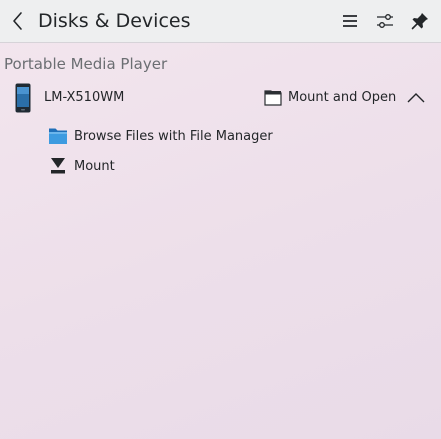 This screenshot has height=439, width=441. What do you see at coordinates (58, 168) in the screenshot?
I see `mount-icon` at bounding box center [58, 168].